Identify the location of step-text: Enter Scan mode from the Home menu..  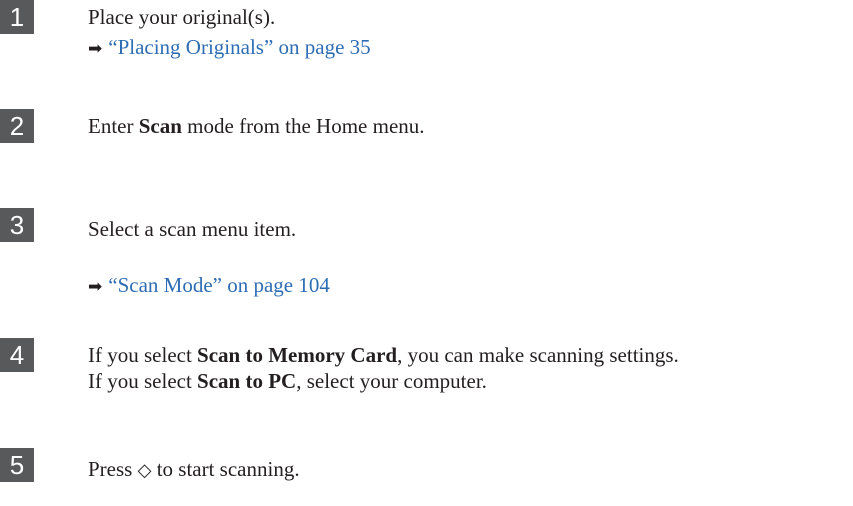
(256, 126).